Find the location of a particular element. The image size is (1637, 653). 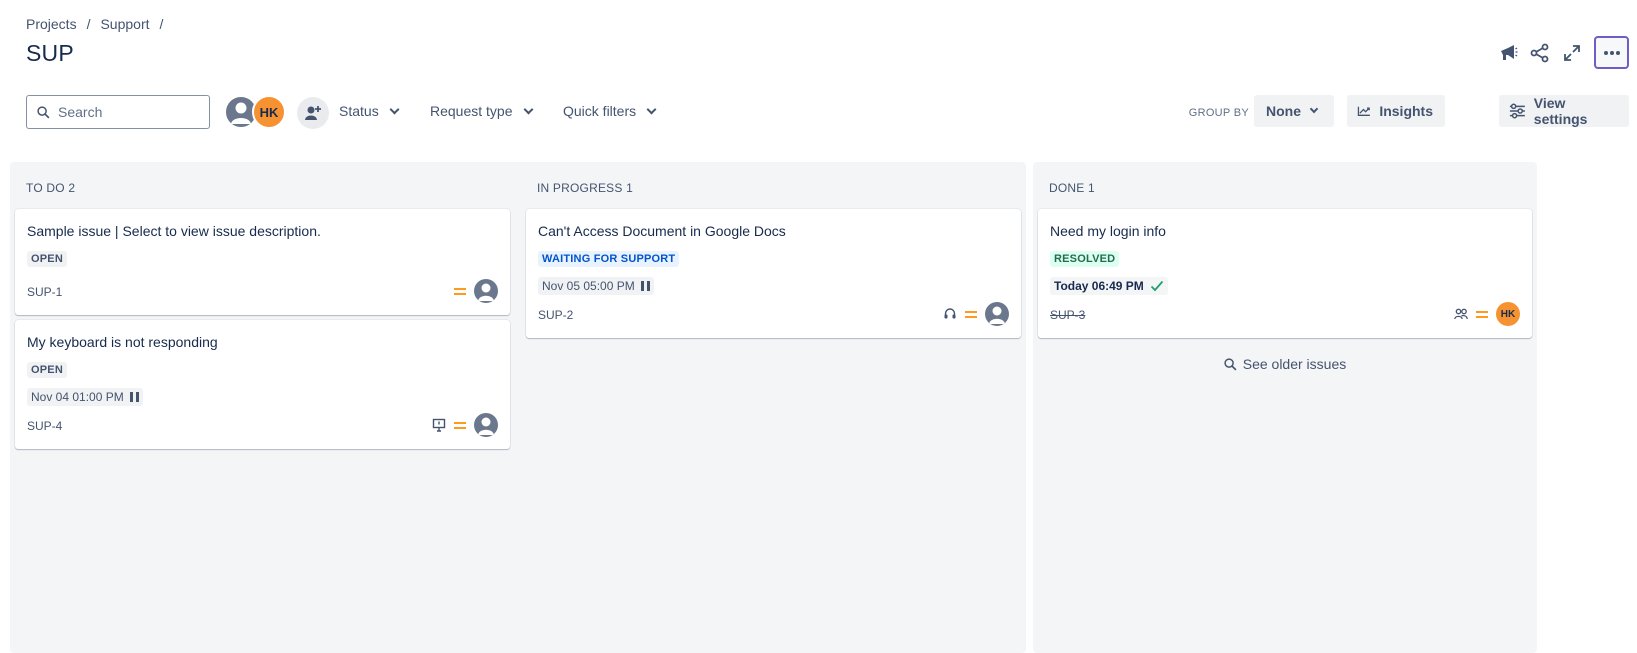

share-icon is located at coordinates (1539, 52).